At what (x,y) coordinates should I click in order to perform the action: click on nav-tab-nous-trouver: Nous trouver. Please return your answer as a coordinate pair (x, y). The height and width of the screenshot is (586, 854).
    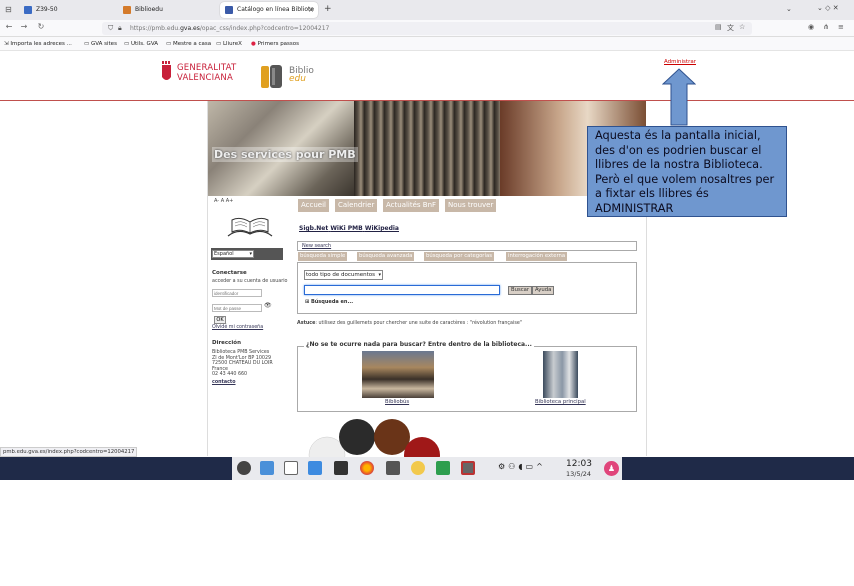
    Looking at the image, I should click on (471, 205).